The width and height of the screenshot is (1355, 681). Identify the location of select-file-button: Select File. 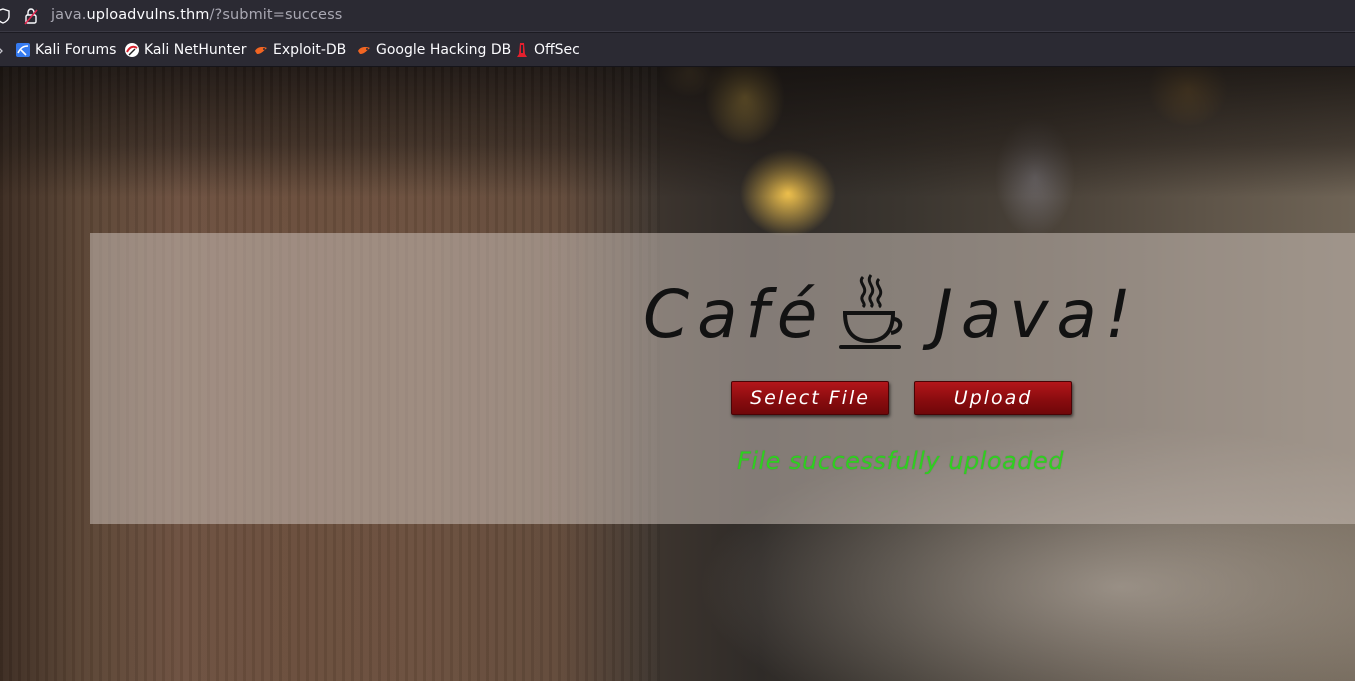
(810, 398).